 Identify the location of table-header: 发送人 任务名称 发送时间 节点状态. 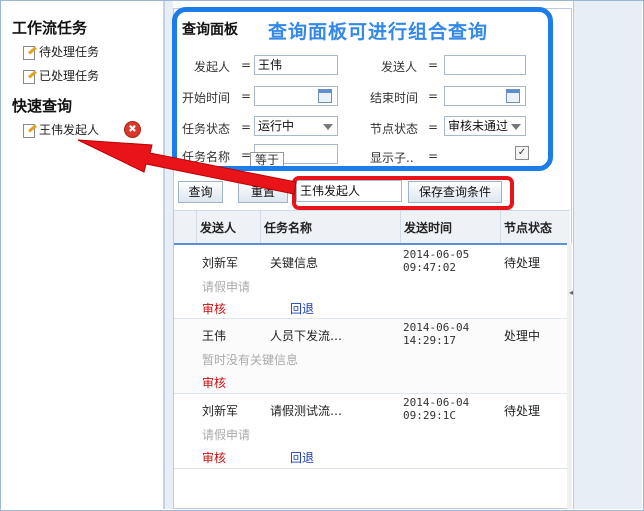
(372, 227).